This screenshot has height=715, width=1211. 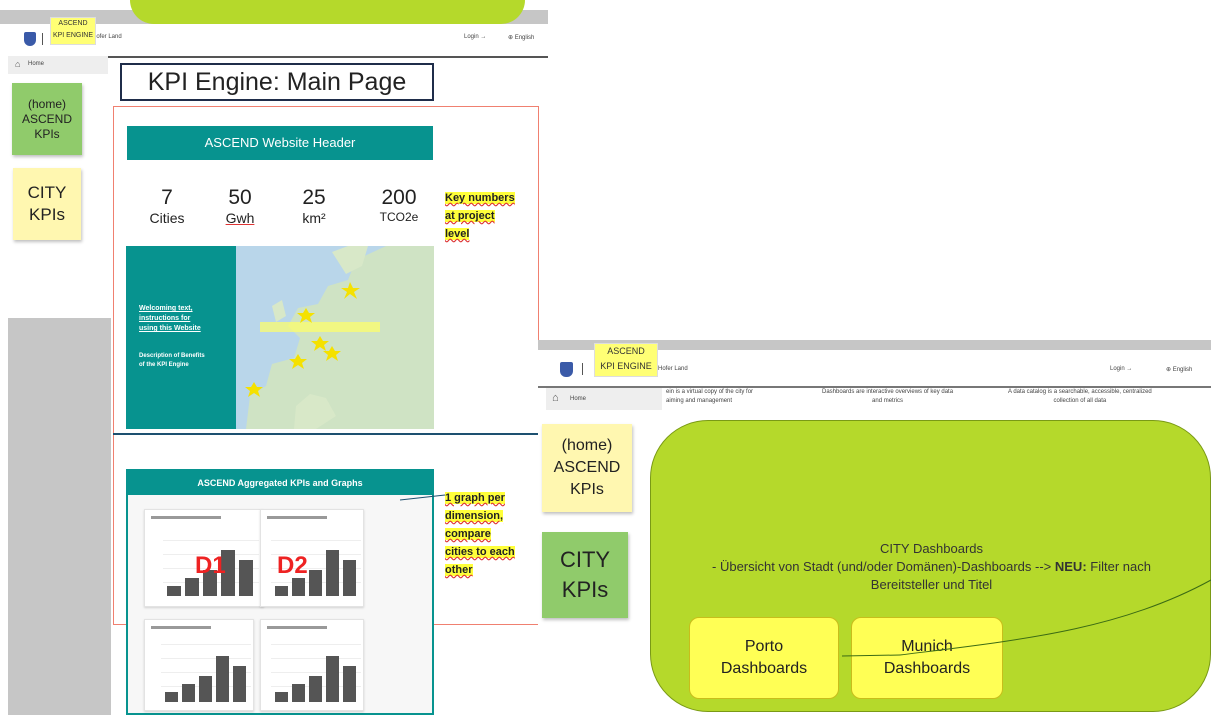 I want to click on note-line: at project, so click(x=470, y=216).